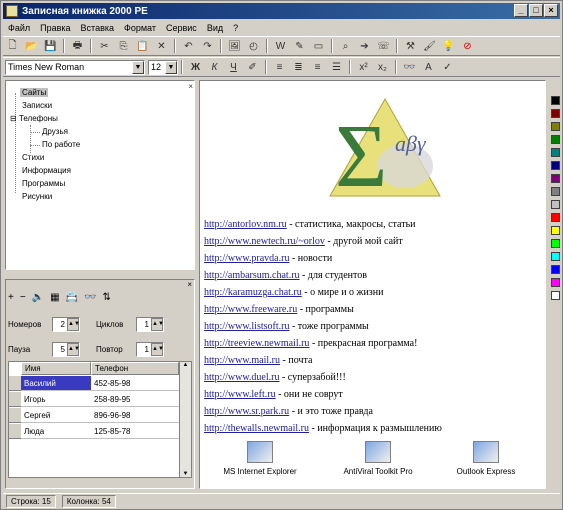 The height and width of the screenshot is (510, 563). I want to click on picture-icon: ▭, so click(318, 46).